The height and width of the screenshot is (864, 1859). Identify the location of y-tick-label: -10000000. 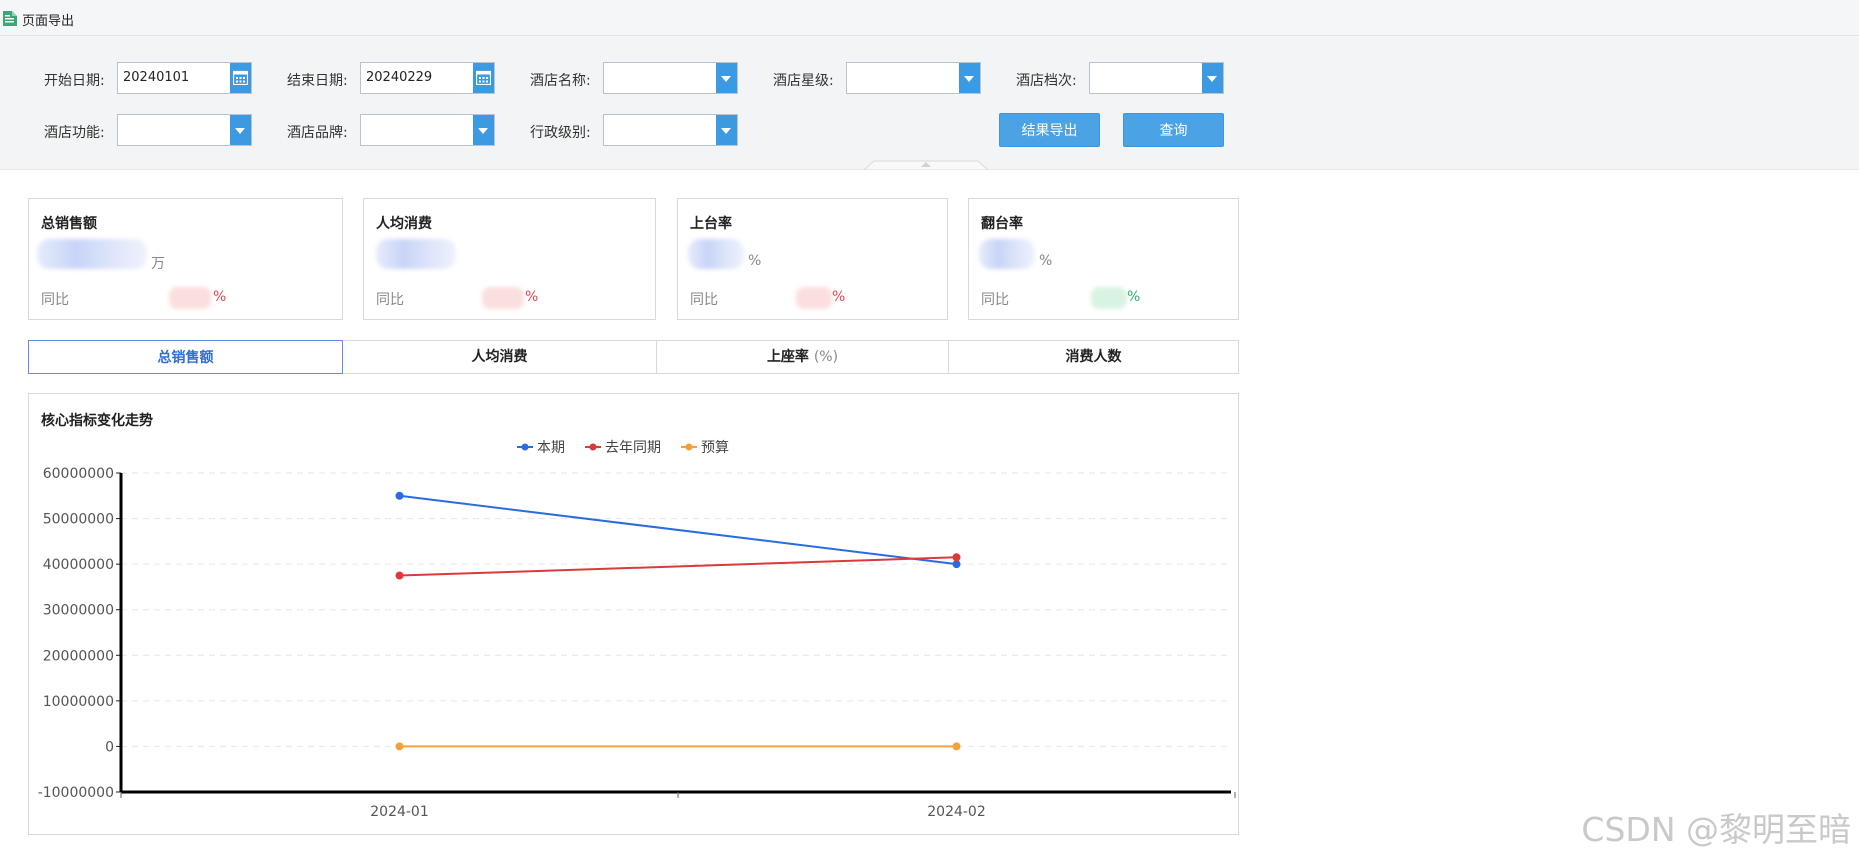
(76, 793).